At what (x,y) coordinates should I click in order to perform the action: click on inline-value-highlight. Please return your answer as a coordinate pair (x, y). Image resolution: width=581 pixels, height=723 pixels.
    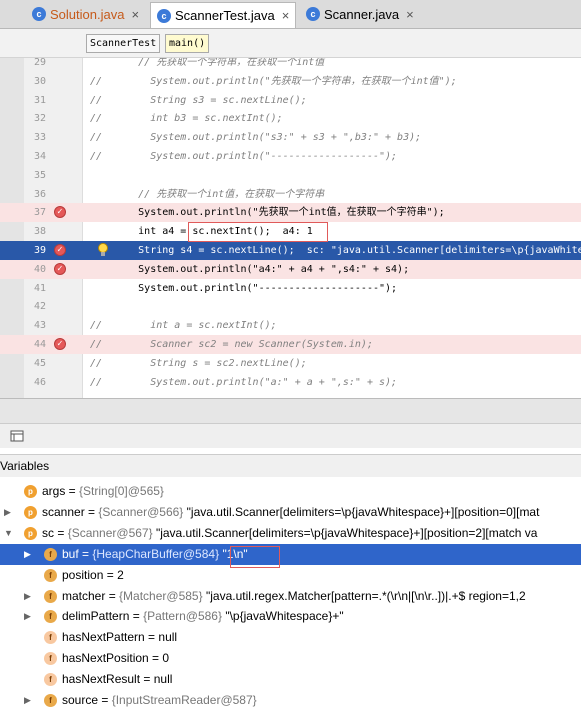
    Looking at the image, I should click on (258, 232).